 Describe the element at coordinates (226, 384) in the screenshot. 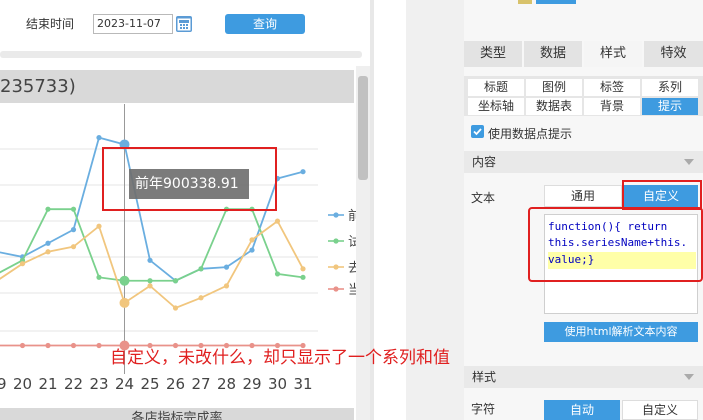

I see `x-tick-label: 28` at that location.